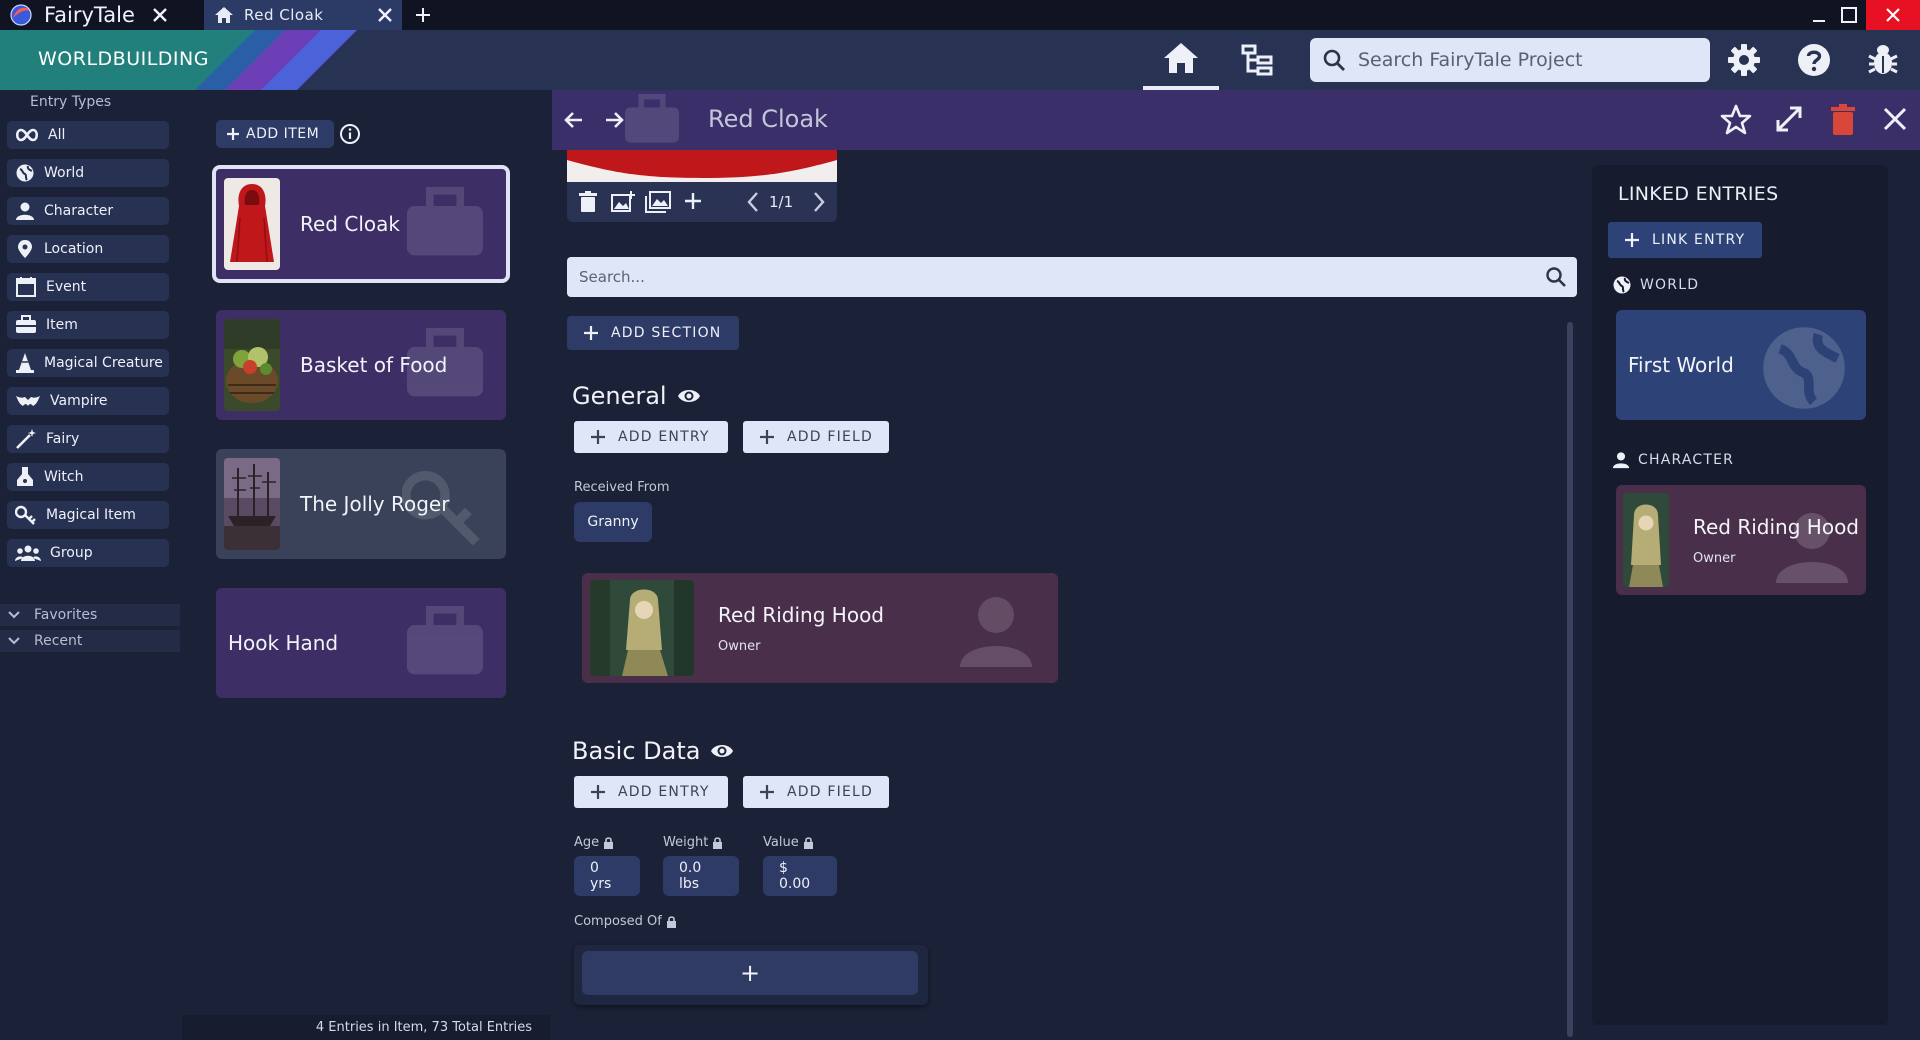 This screenshot has width=1920, height=1040. What do you see at coordinates (1049, 277) in the screenshot?
I see `section-search-input` at bounding box center [1049, 277].